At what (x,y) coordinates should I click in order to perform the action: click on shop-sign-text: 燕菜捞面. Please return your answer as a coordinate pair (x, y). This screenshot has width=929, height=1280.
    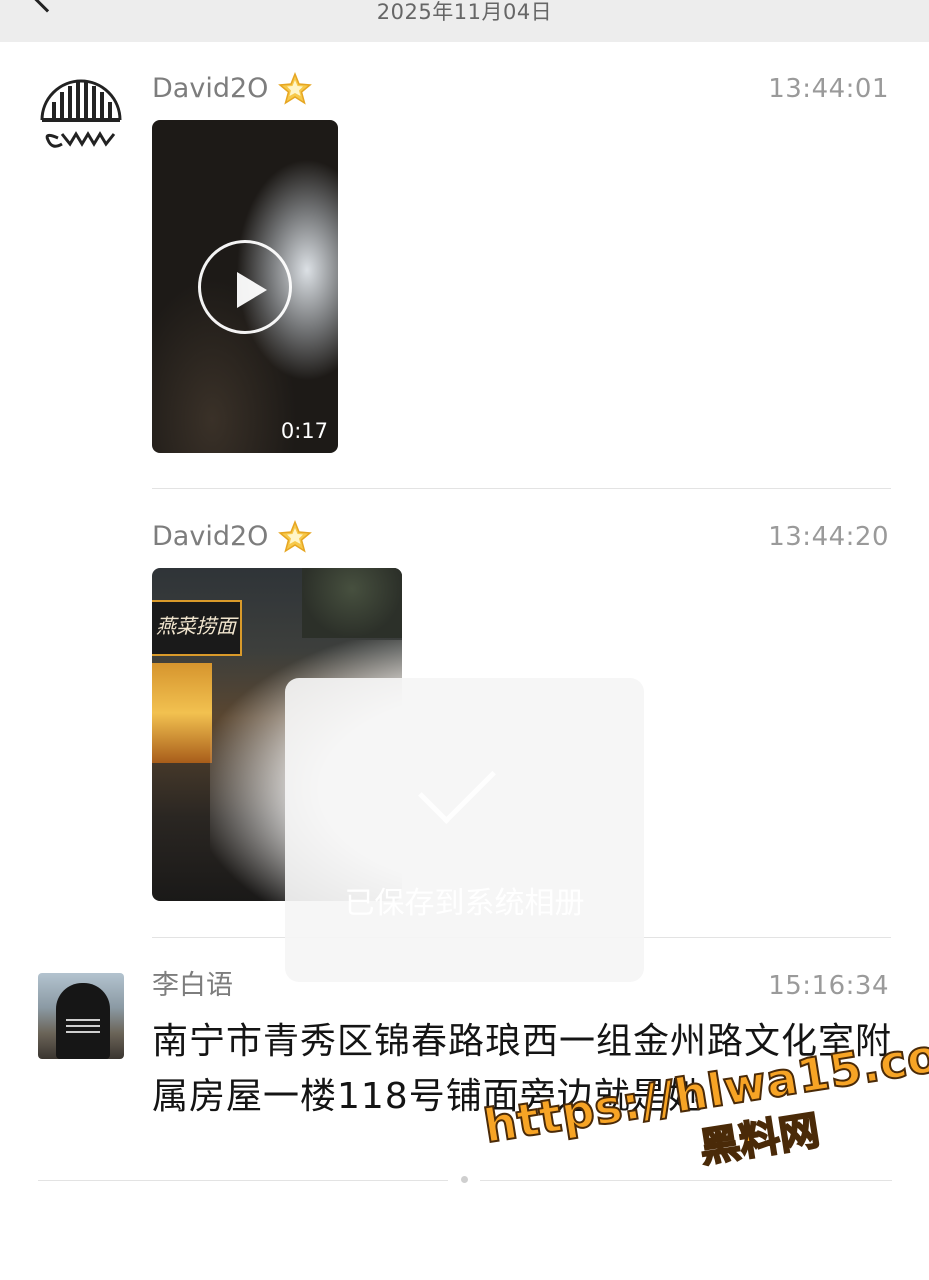
    Looking at the image, I should click on (196, 626).